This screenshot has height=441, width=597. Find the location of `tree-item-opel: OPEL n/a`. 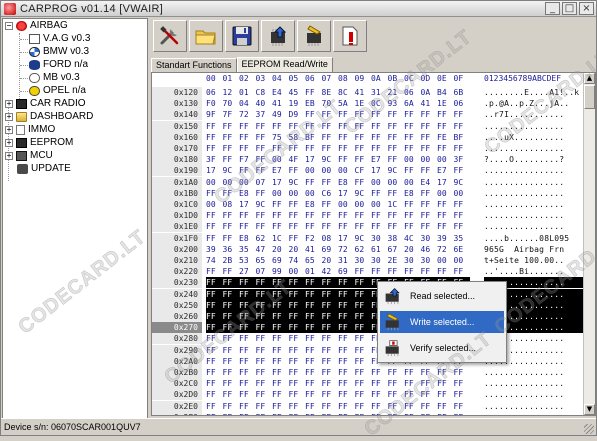

tree-item-opel: OPEL n/a is located at coordinates (57, 91).